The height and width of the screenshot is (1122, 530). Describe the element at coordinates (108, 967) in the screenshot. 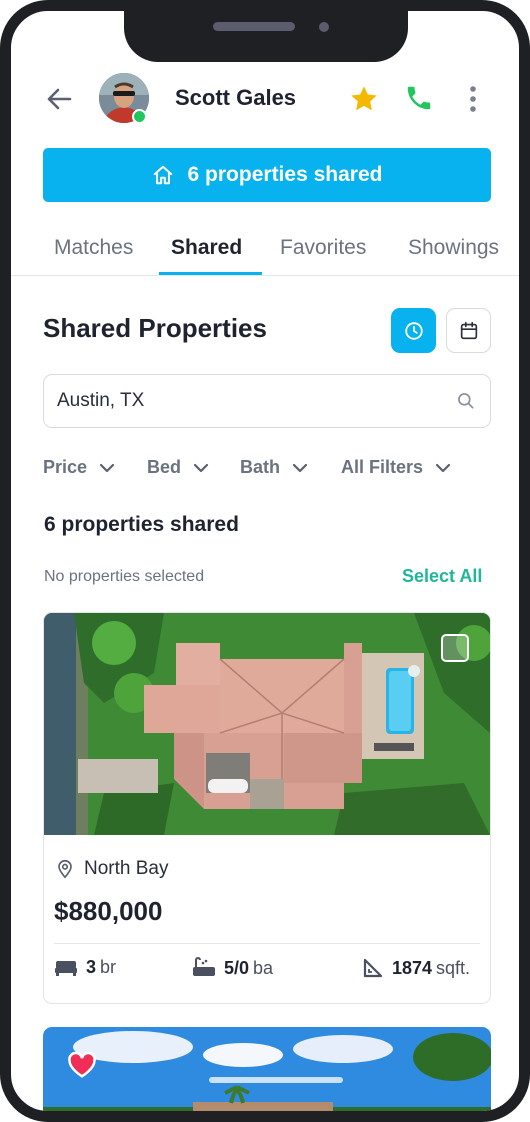

I see `beds-unit: br` at that location.